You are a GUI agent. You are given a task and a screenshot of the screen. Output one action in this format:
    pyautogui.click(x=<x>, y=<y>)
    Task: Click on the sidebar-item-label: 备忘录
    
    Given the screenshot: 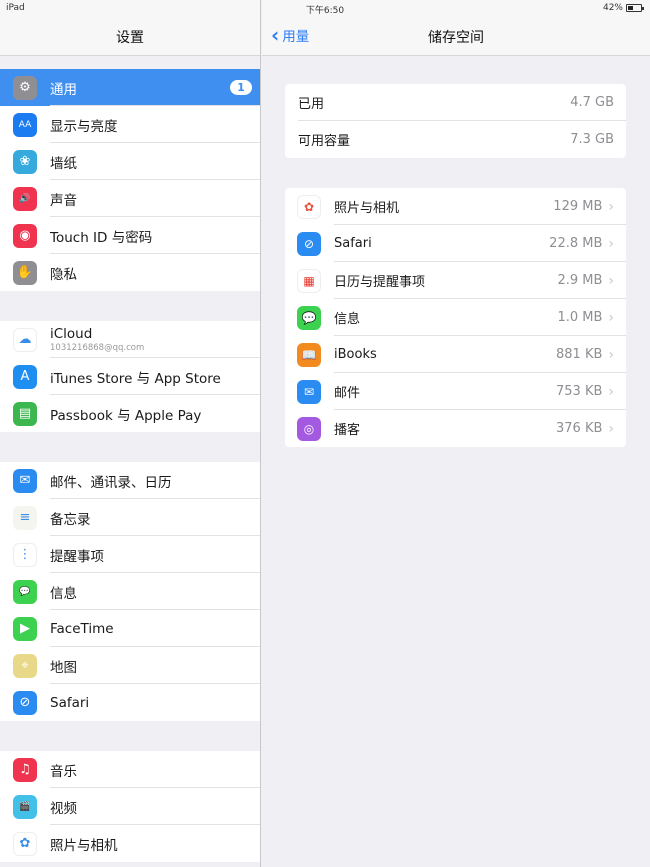 What is the action you would take?
    pyautogui.click(x=70, y=519)
    